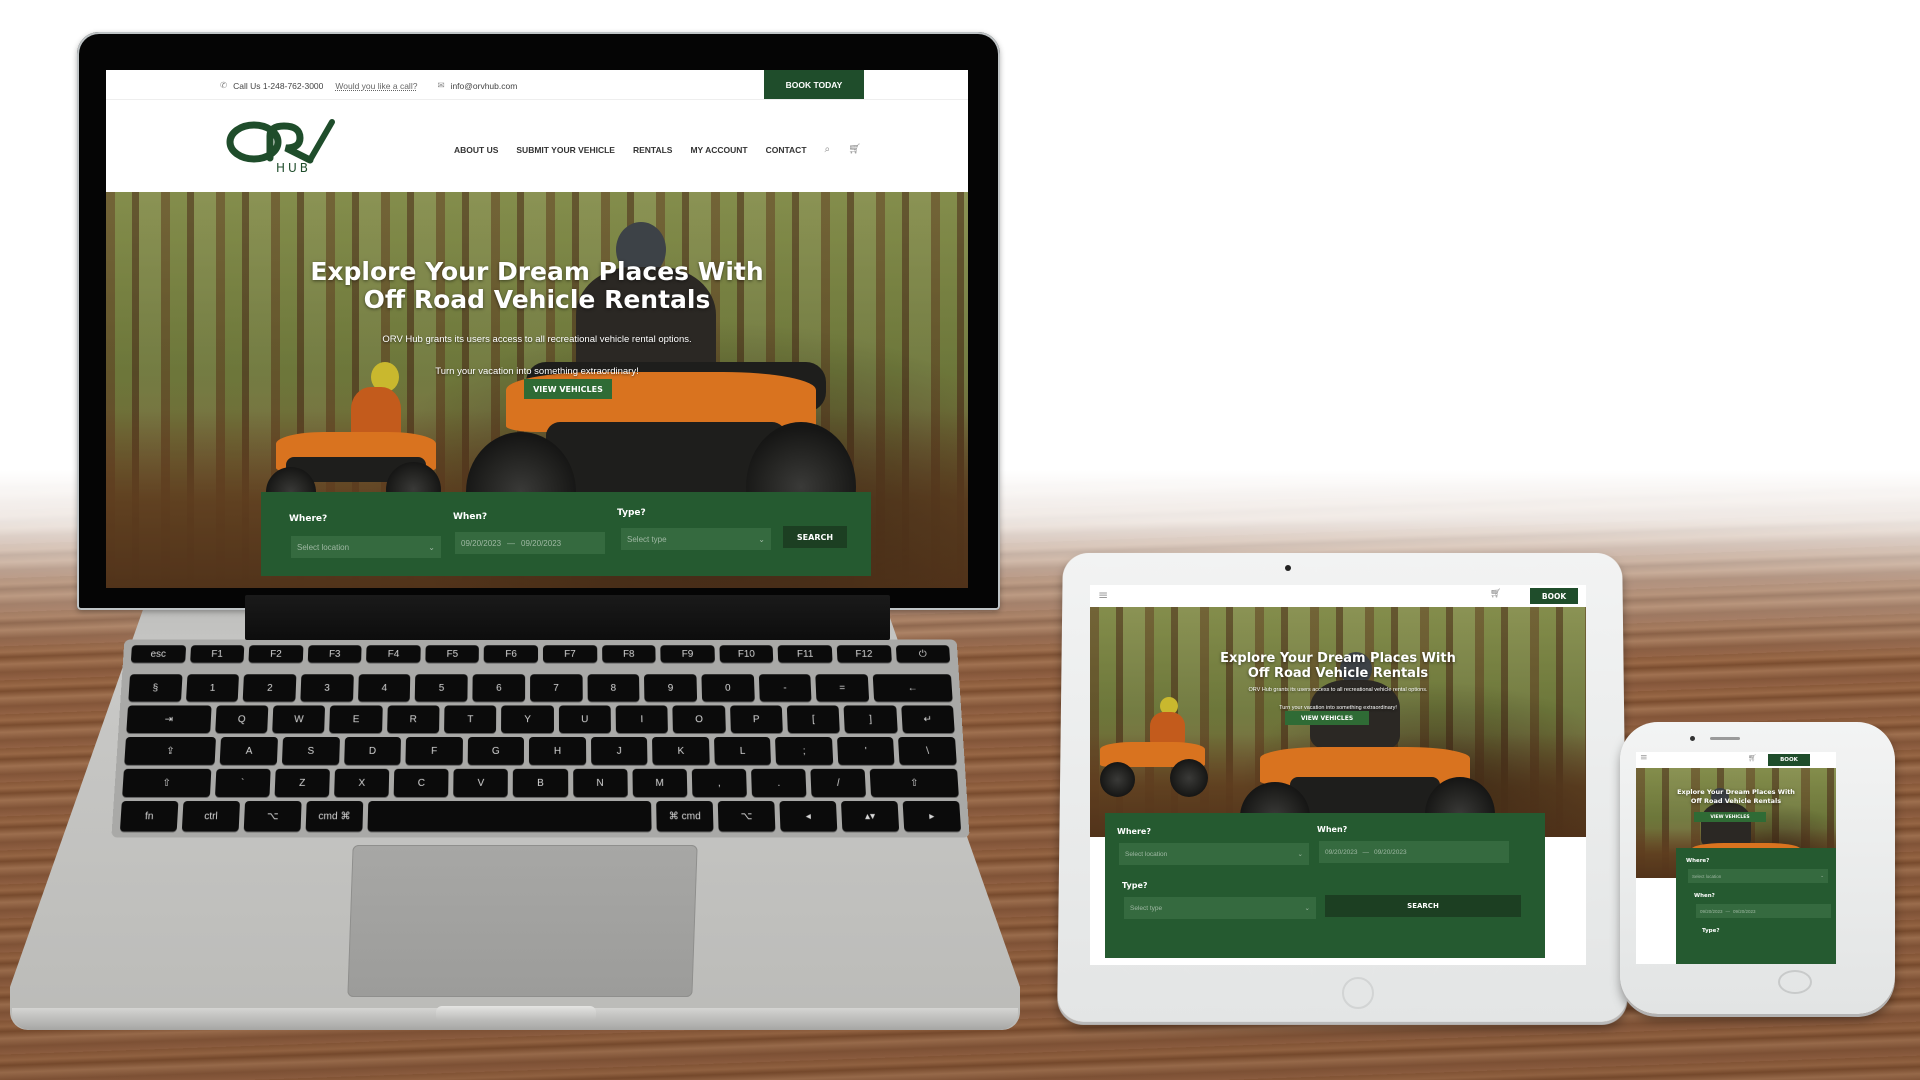 This screenshot has width=1920, height=1080. What do you see at coordinates (870, 719) in the screenshot?
I see `keyboard-key: ]` at bounding box center [870, 719].